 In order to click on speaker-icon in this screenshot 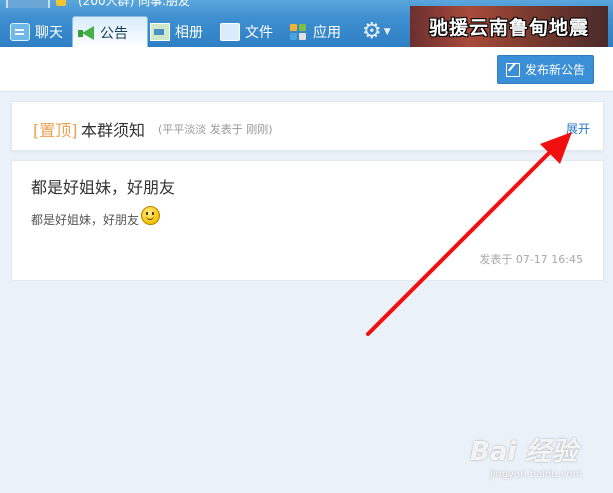, I will do `click(86, 33)`.